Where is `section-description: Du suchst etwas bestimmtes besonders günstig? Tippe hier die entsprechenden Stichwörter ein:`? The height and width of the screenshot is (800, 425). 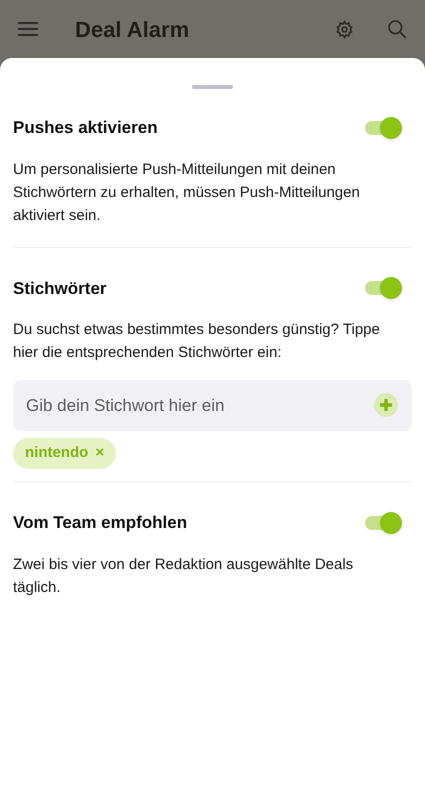
section-description: Du suchst etwas bestimmtes besonders günstig? Tippe hier die entsprechenden Stichwörter ein: is located at coordinates (197, 341).